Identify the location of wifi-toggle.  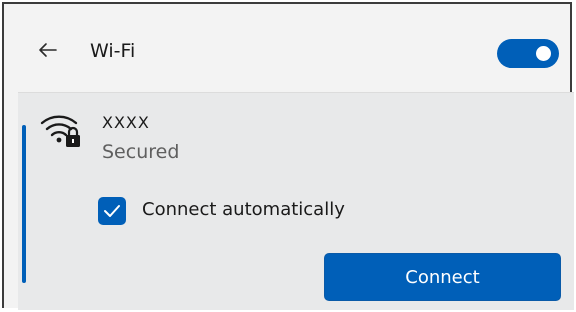
(528, 53).